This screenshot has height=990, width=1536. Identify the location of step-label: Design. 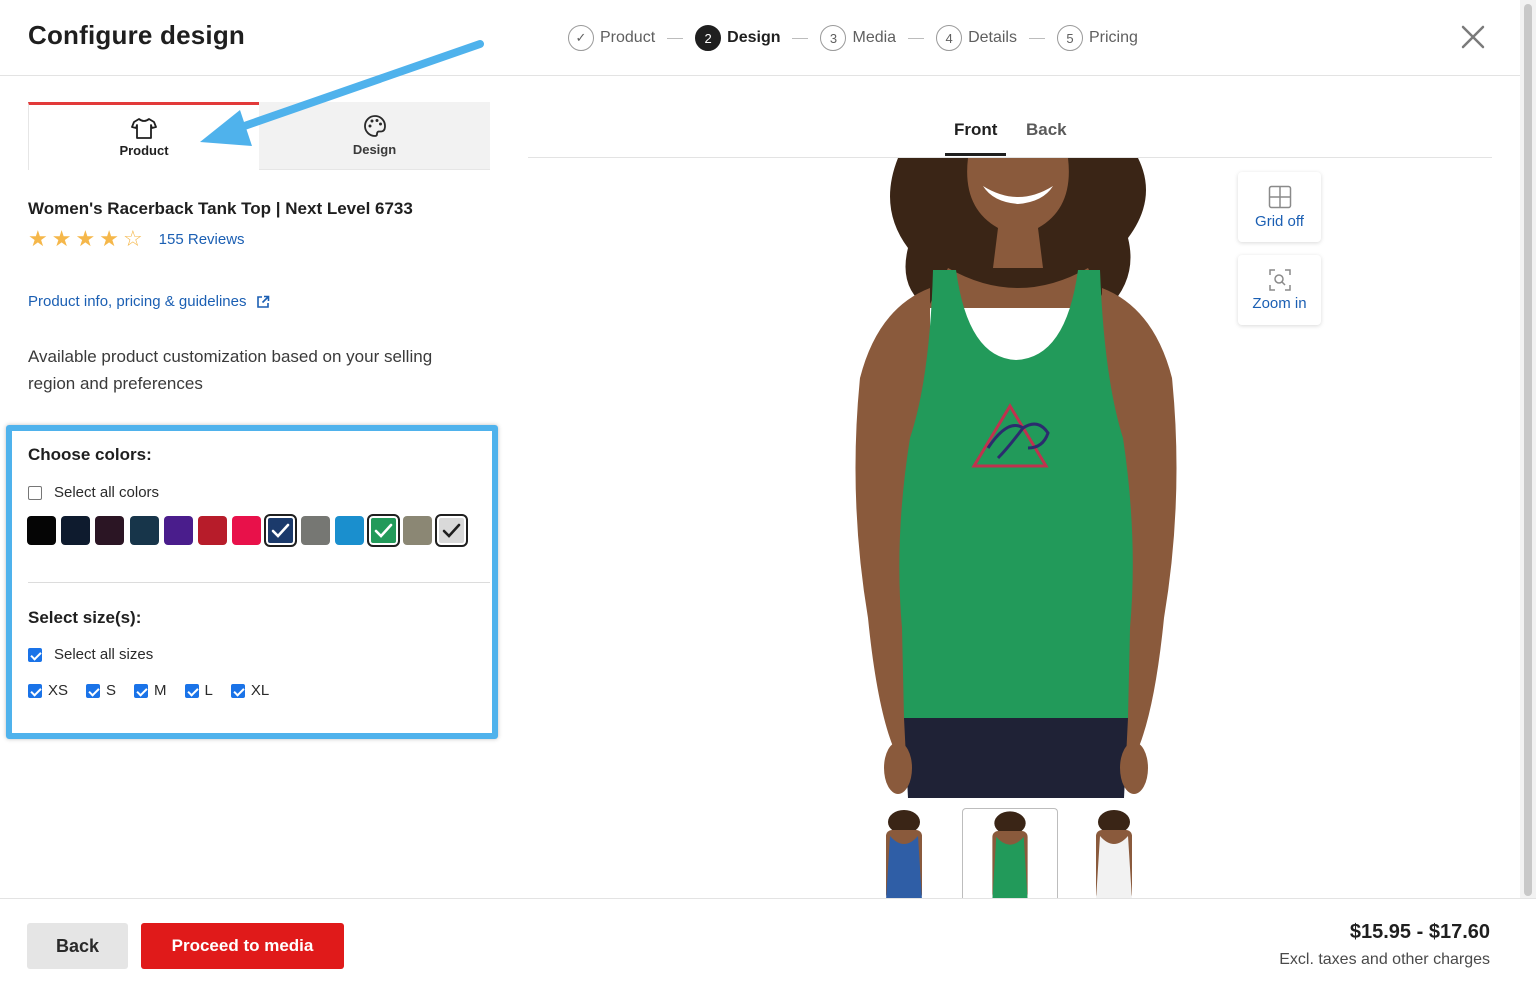
(754, 37).